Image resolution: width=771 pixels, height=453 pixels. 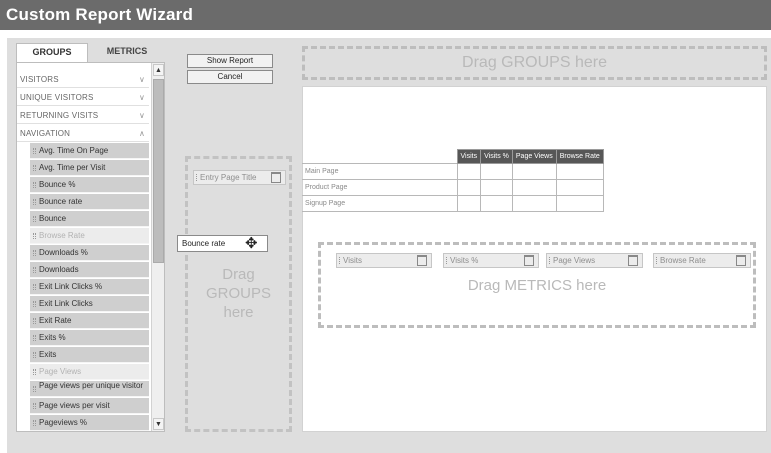 I want to click on metric-chip-label: Page Views, so click(x=574, y=260).